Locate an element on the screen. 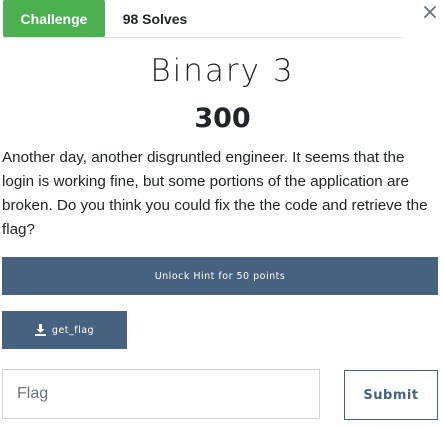 Image resolution: width=445 pixels, height=427 pixels. download-icon is located at coordinates (40, 330).